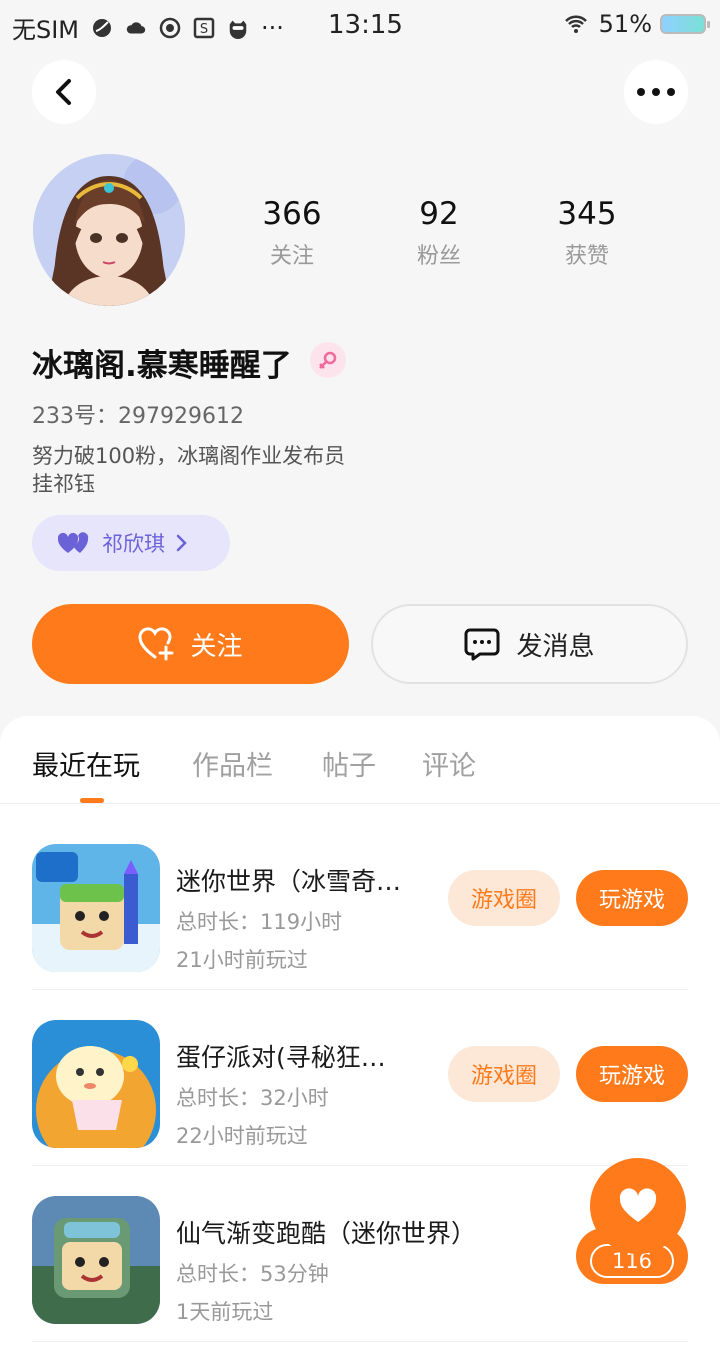  Describe the element at coordinates (292, 233) in the screenshot. I see `stat-following: 366 关注` at that location.